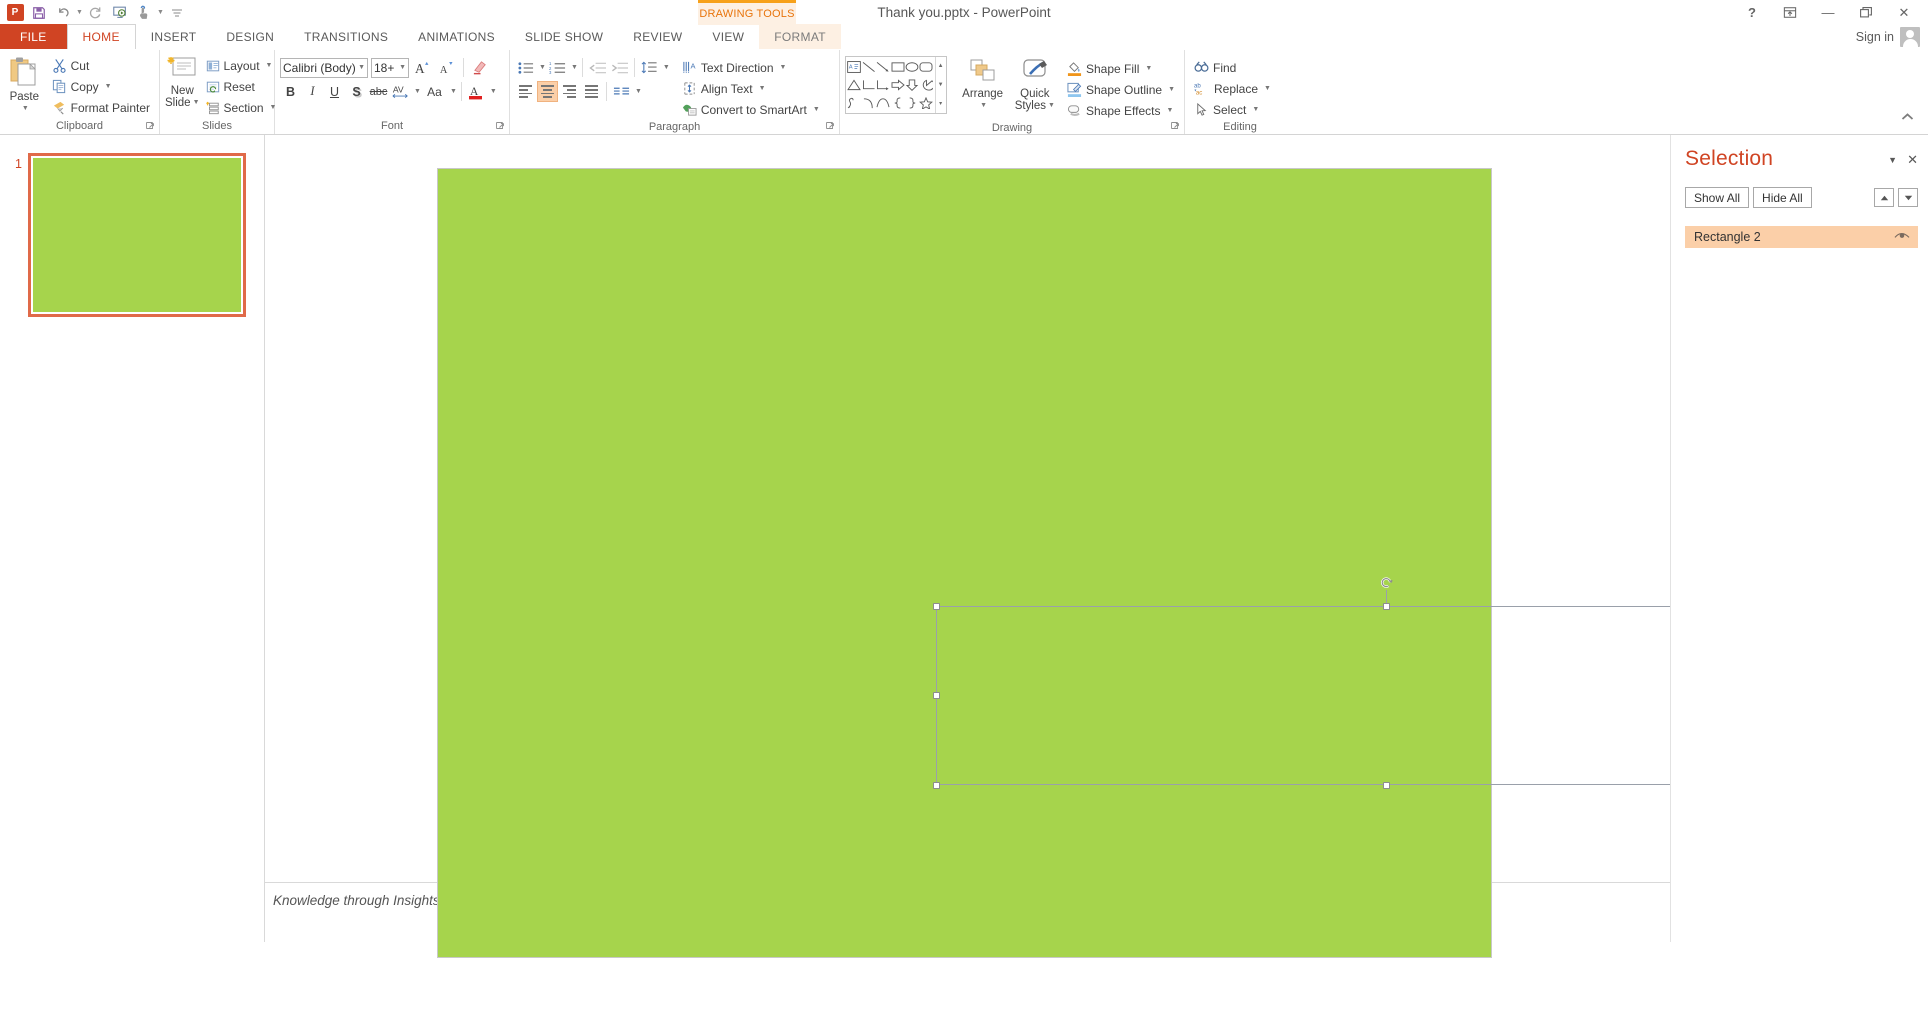 This screenshot has height=1018, width=1928. What do you see at coordinates (241, 65) in the screenshot?
I see `layout-button: Layout ▼` at bounding box center [241, 65].